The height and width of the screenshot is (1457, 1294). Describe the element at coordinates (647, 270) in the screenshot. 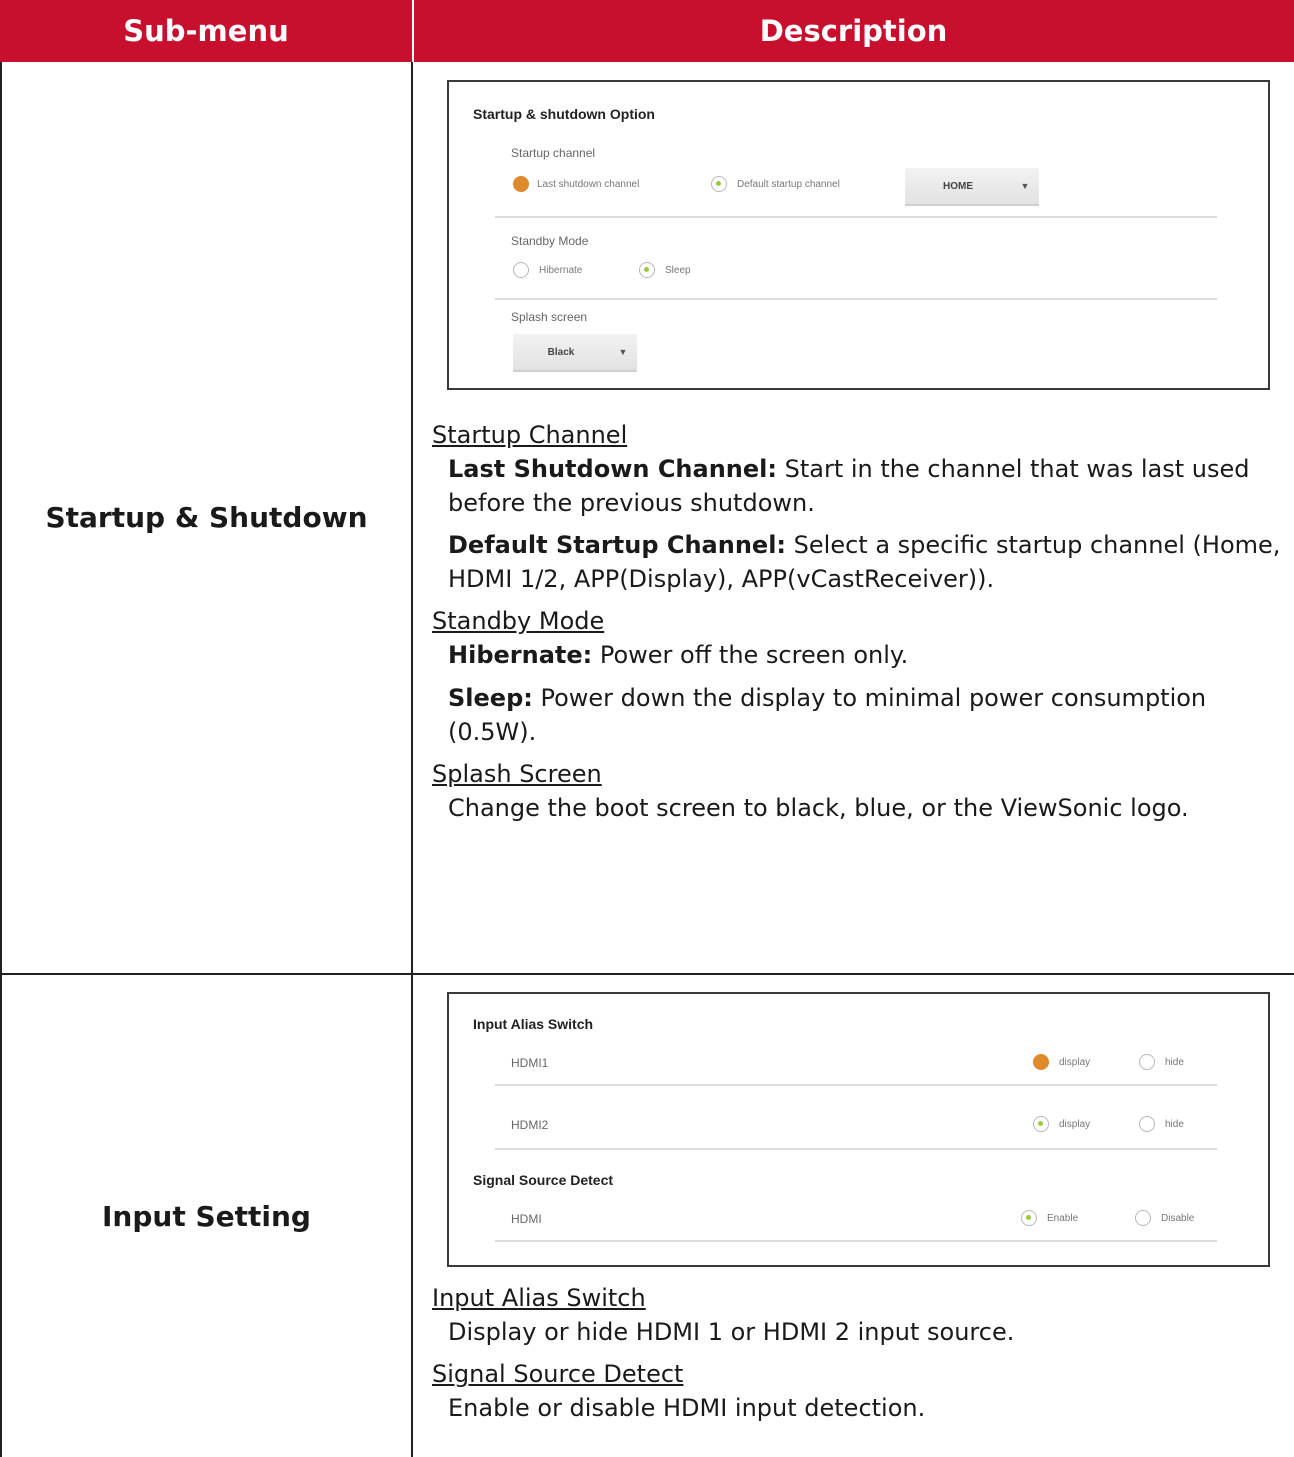

I see `sleep-radio` at that location.